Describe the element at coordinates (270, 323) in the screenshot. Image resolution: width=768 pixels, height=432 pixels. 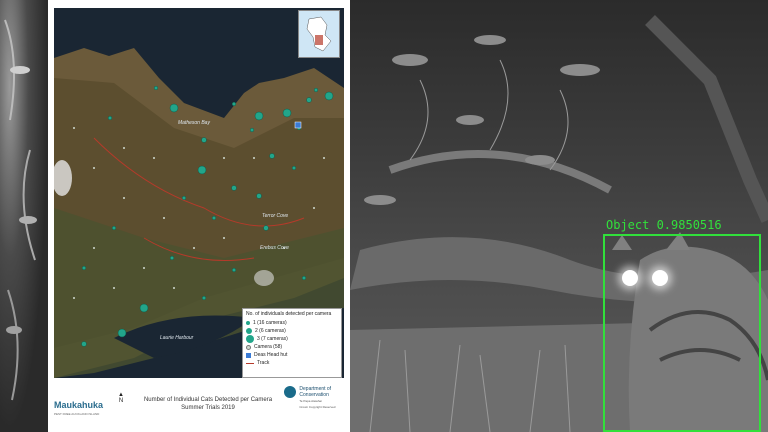
I see `legend-item-label: 1 (16 cameras)` at that location.